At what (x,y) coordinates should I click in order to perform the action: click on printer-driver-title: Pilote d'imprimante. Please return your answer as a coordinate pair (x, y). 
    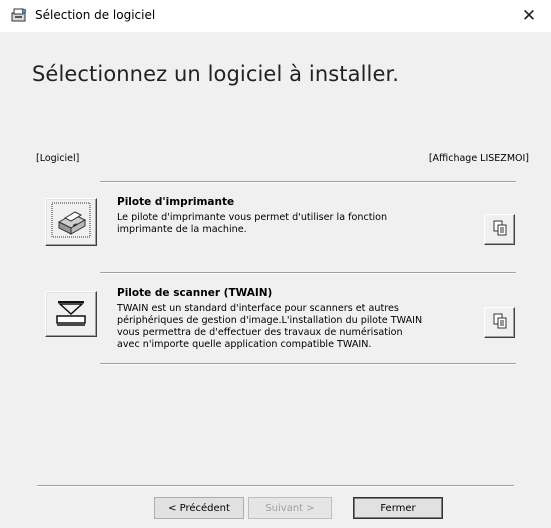
    Looking at the image, I should click on (176, 202).